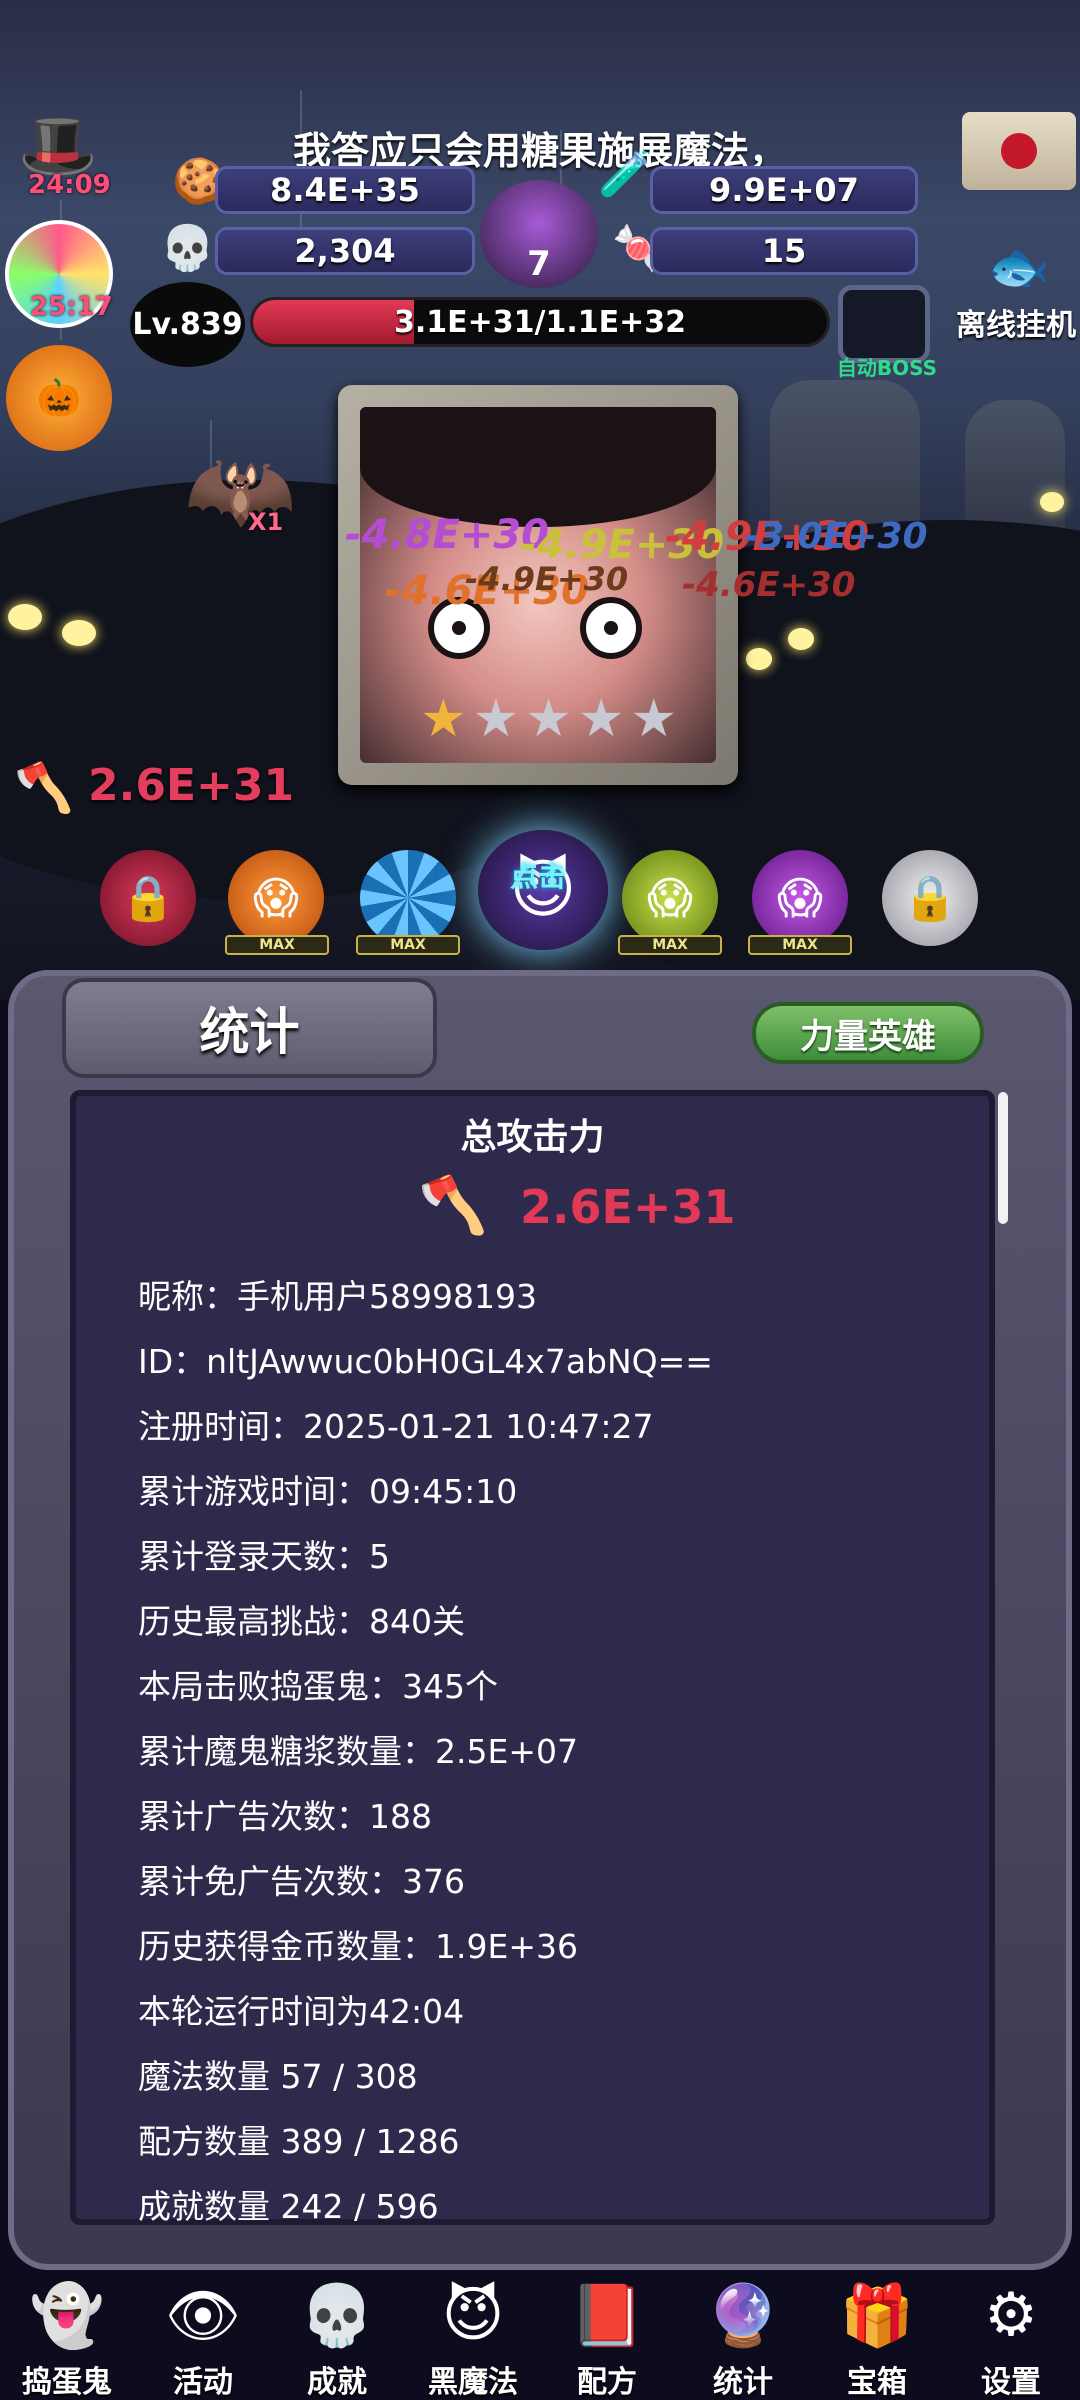 The image size is (1080, 2400). Describe the element at coordinates (301, 1881) in the screenshot. I see `stat-ad-free-count: 累计免广告次数：376` at that location.